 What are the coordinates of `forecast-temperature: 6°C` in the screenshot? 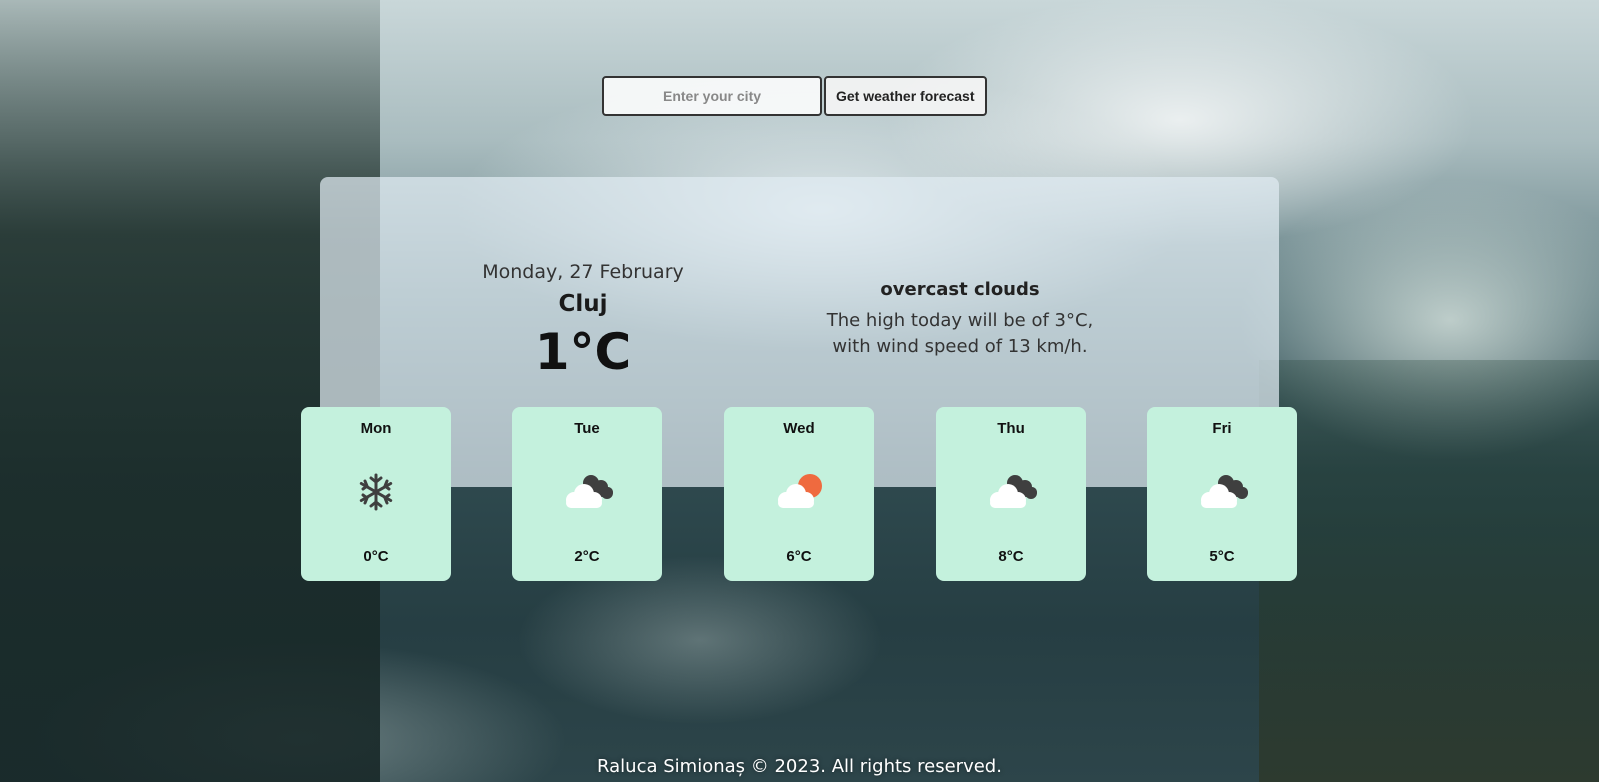 It's located at (799, 556).